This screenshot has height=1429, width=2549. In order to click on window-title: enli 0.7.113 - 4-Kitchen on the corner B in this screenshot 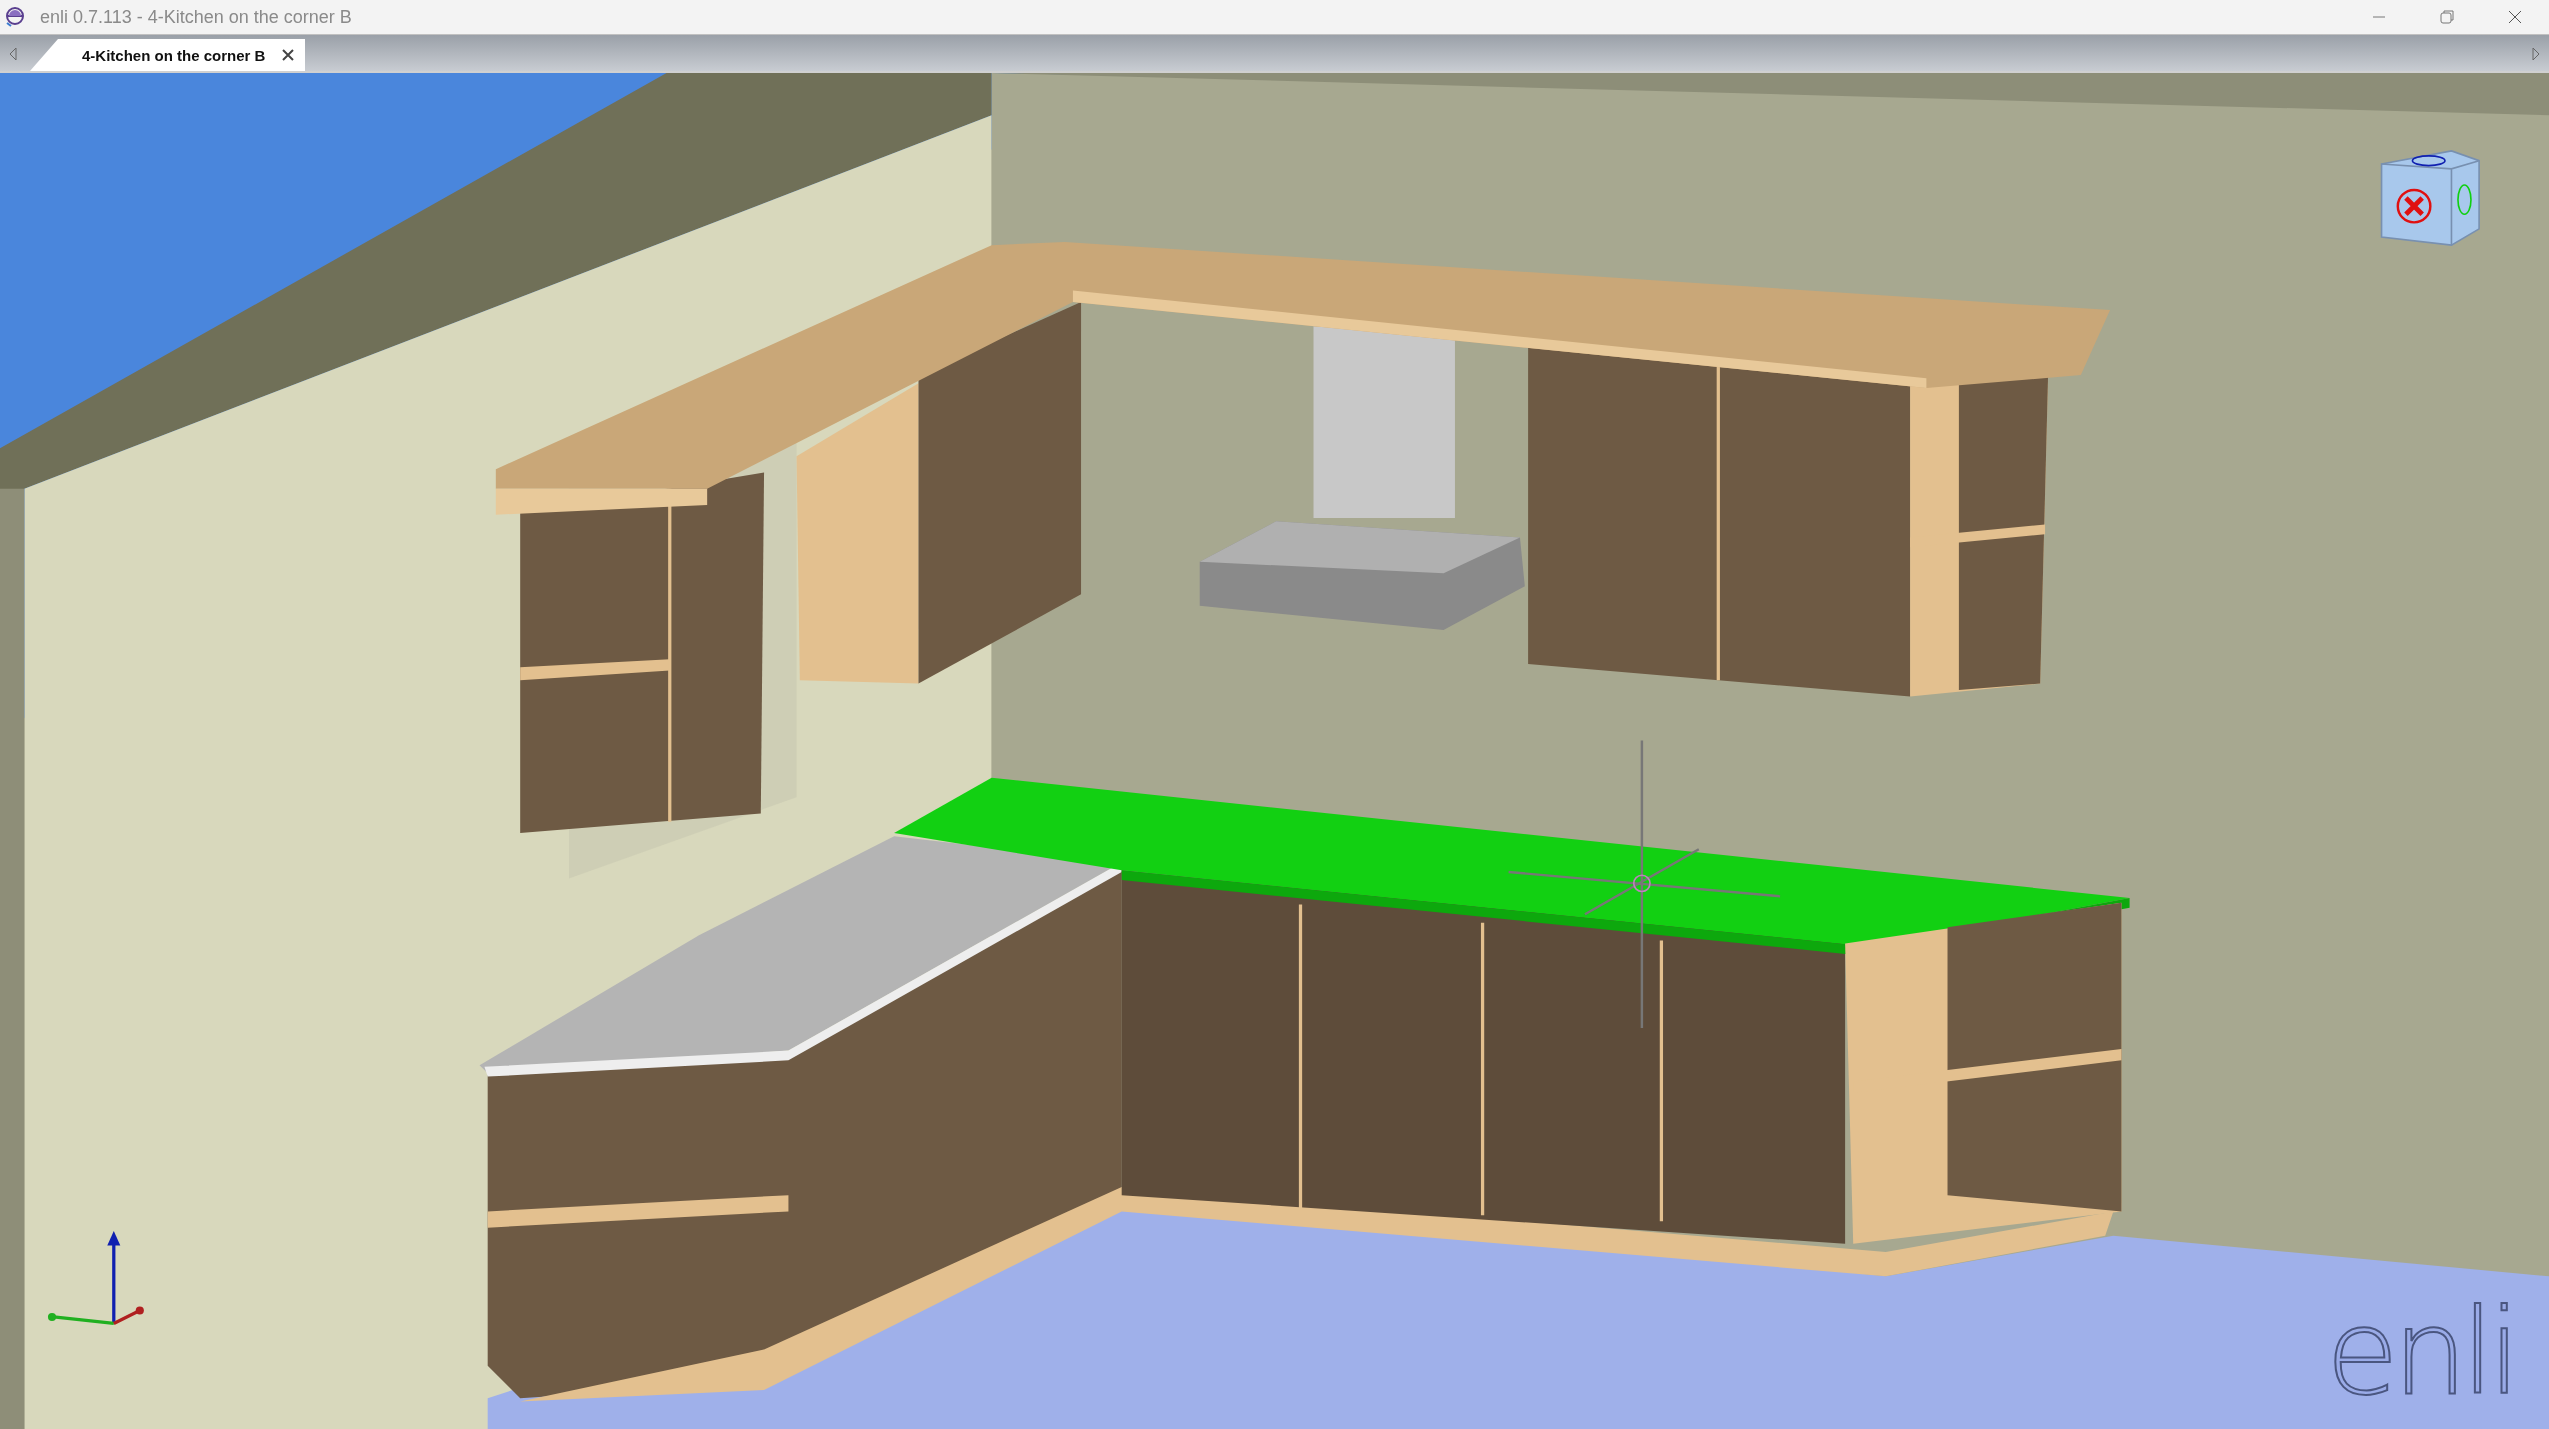, I will do `click(196, 17)`.